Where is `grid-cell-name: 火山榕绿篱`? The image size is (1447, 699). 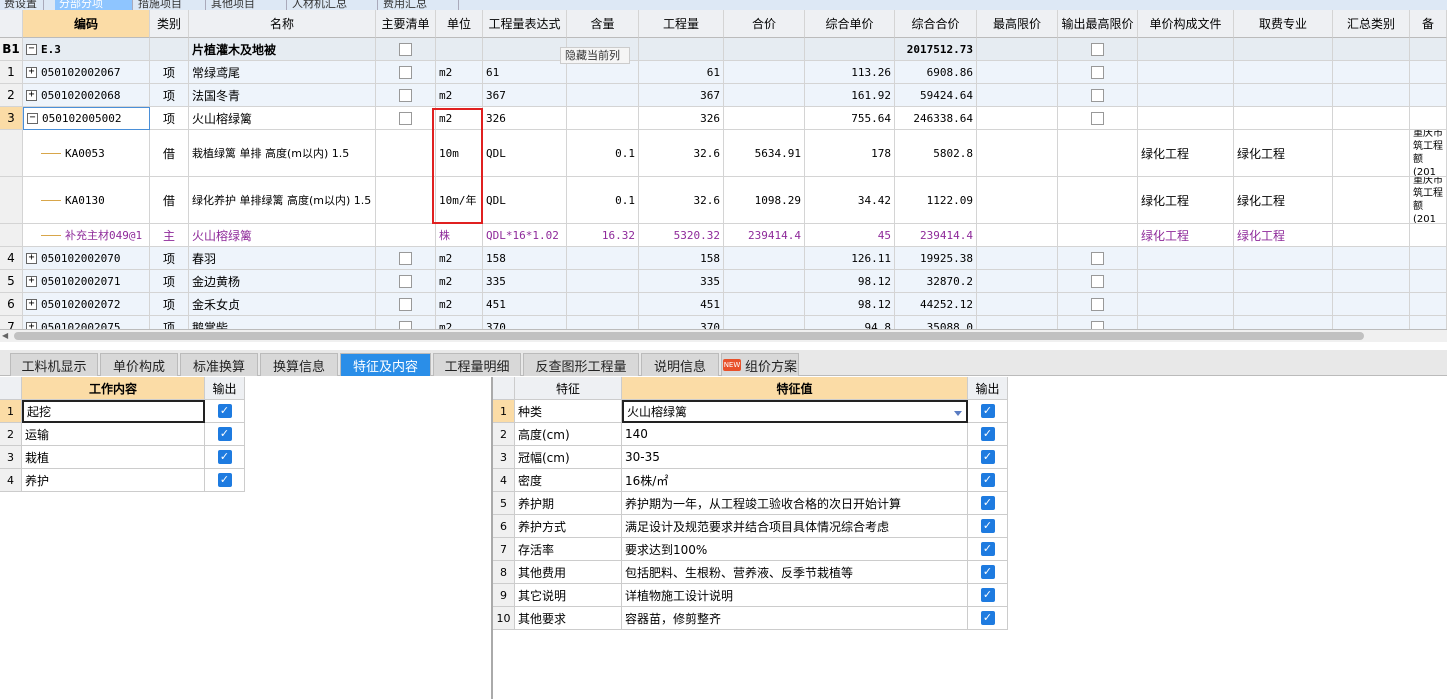
grid-cell-name: 火山榕绿篱 is located at coordinates (282, 118).